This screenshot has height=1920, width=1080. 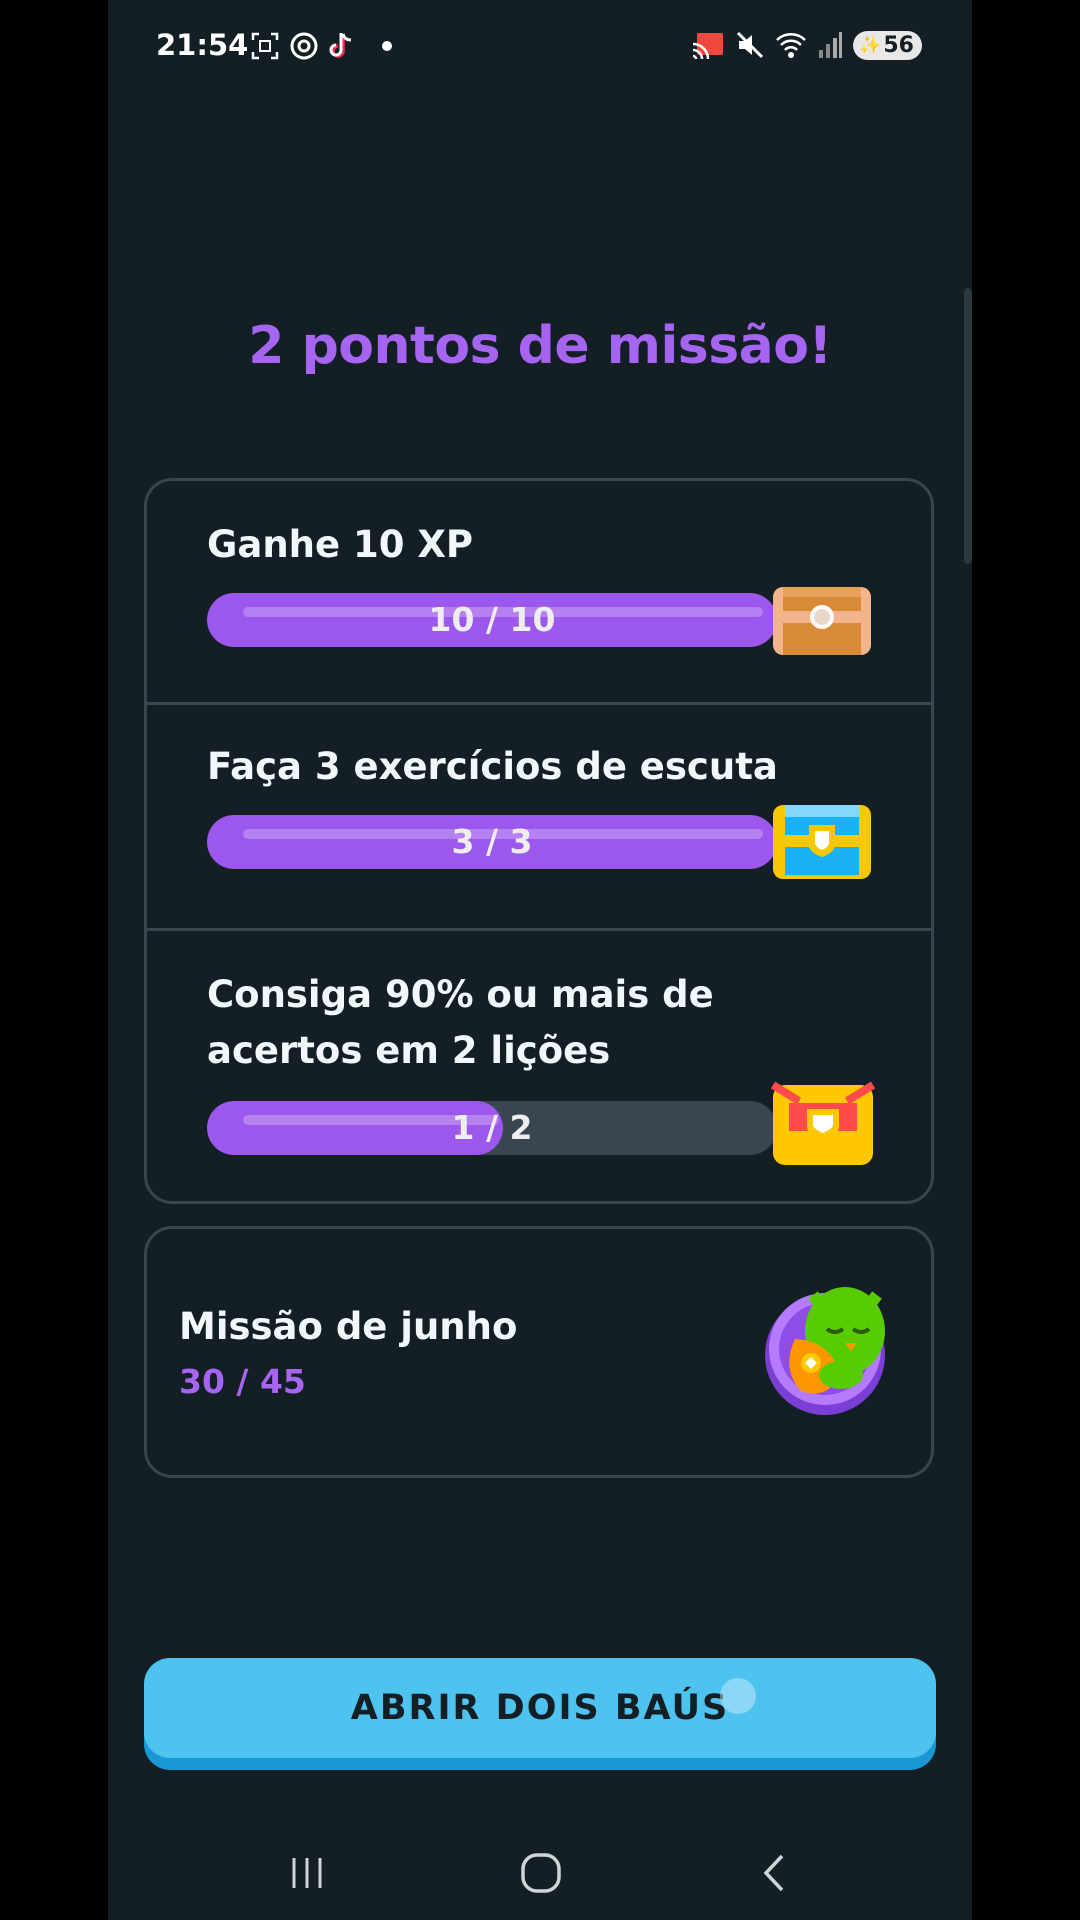 What do you see at coordinates (738, 1696) in the screenshot?
I see `touch-indicator` at bounding box center [738, 1696].